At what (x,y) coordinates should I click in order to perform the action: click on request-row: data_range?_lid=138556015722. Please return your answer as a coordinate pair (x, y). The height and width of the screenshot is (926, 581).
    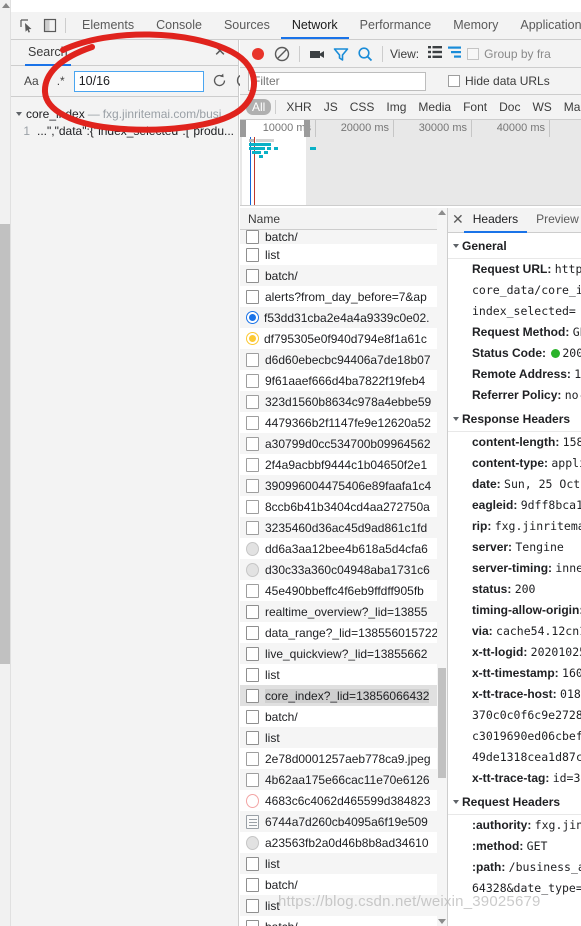
    Looking at the image, I should click on (343, 632).